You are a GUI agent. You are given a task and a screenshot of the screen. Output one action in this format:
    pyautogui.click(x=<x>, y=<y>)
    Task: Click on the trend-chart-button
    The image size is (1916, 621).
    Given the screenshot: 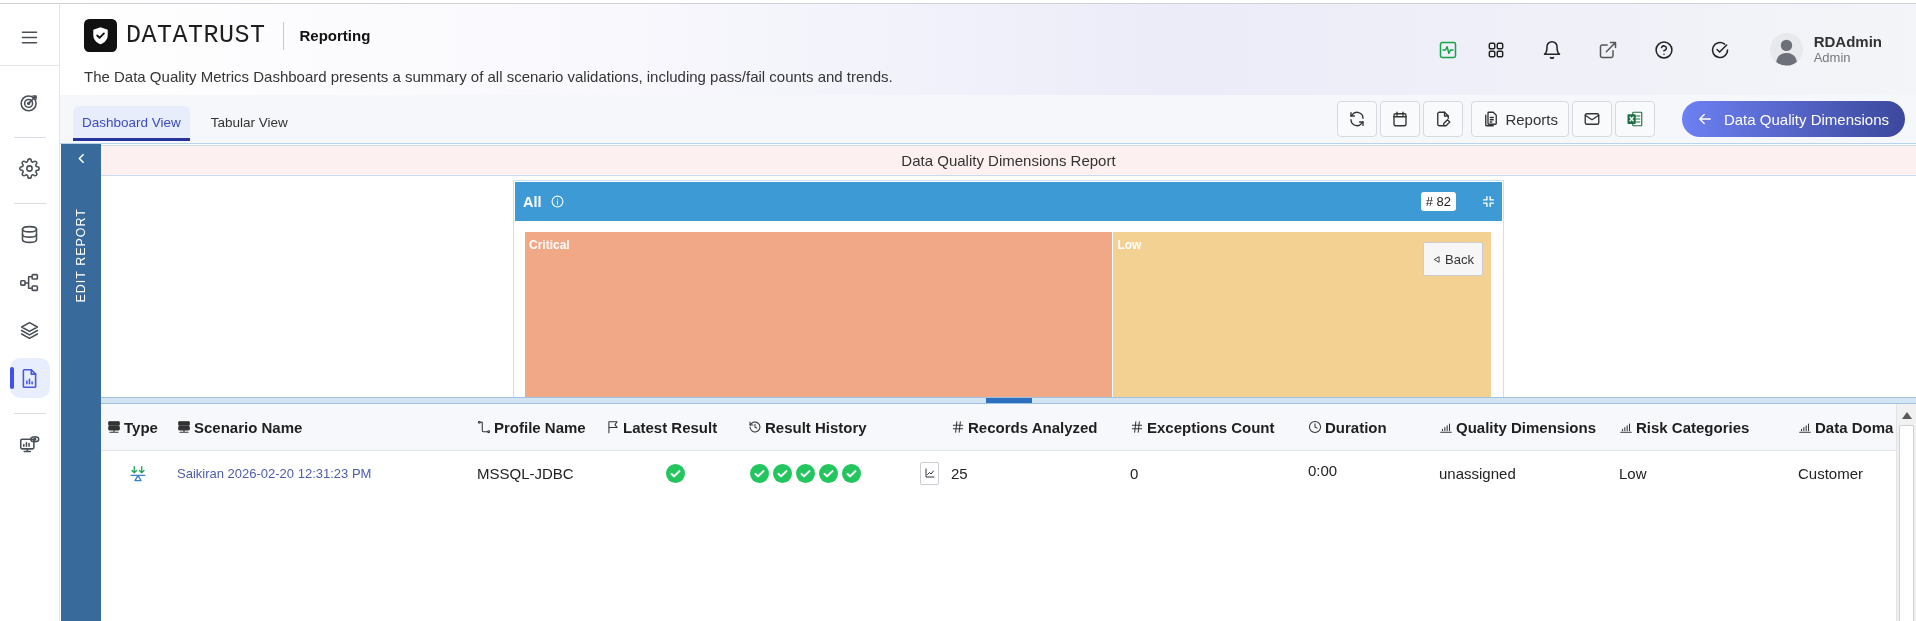 What is the action you would take?
    pyautogui.click(x=929, y=473)
    